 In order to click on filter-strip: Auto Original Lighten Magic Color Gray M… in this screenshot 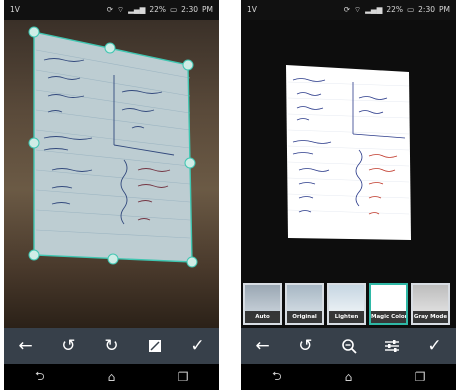, I will do `click(348, 304)`.